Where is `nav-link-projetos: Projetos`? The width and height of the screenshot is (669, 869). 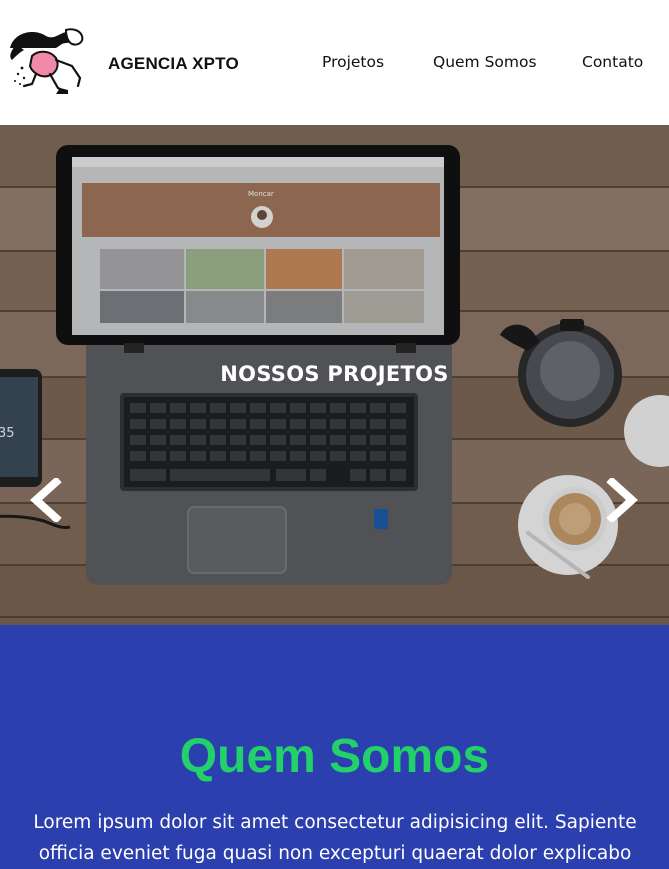
nav-link-projetos: Projetos is located at coordinates (353, 62).